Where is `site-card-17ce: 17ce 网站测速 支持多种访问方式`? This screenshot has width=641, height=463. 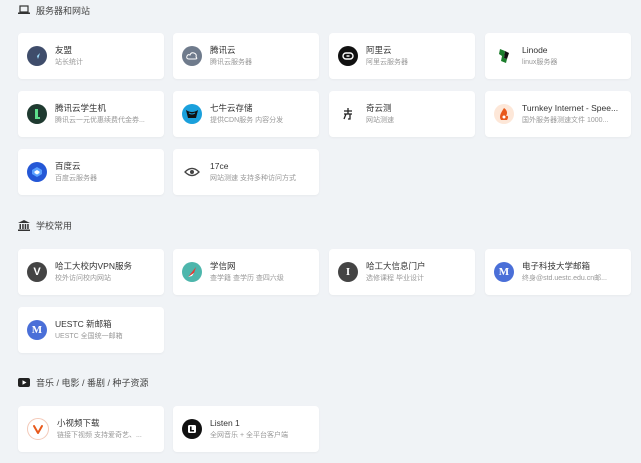 site-card-17ce: 17ce 网站测速 支持多种访问方式 is located at coordinates (246, 172).